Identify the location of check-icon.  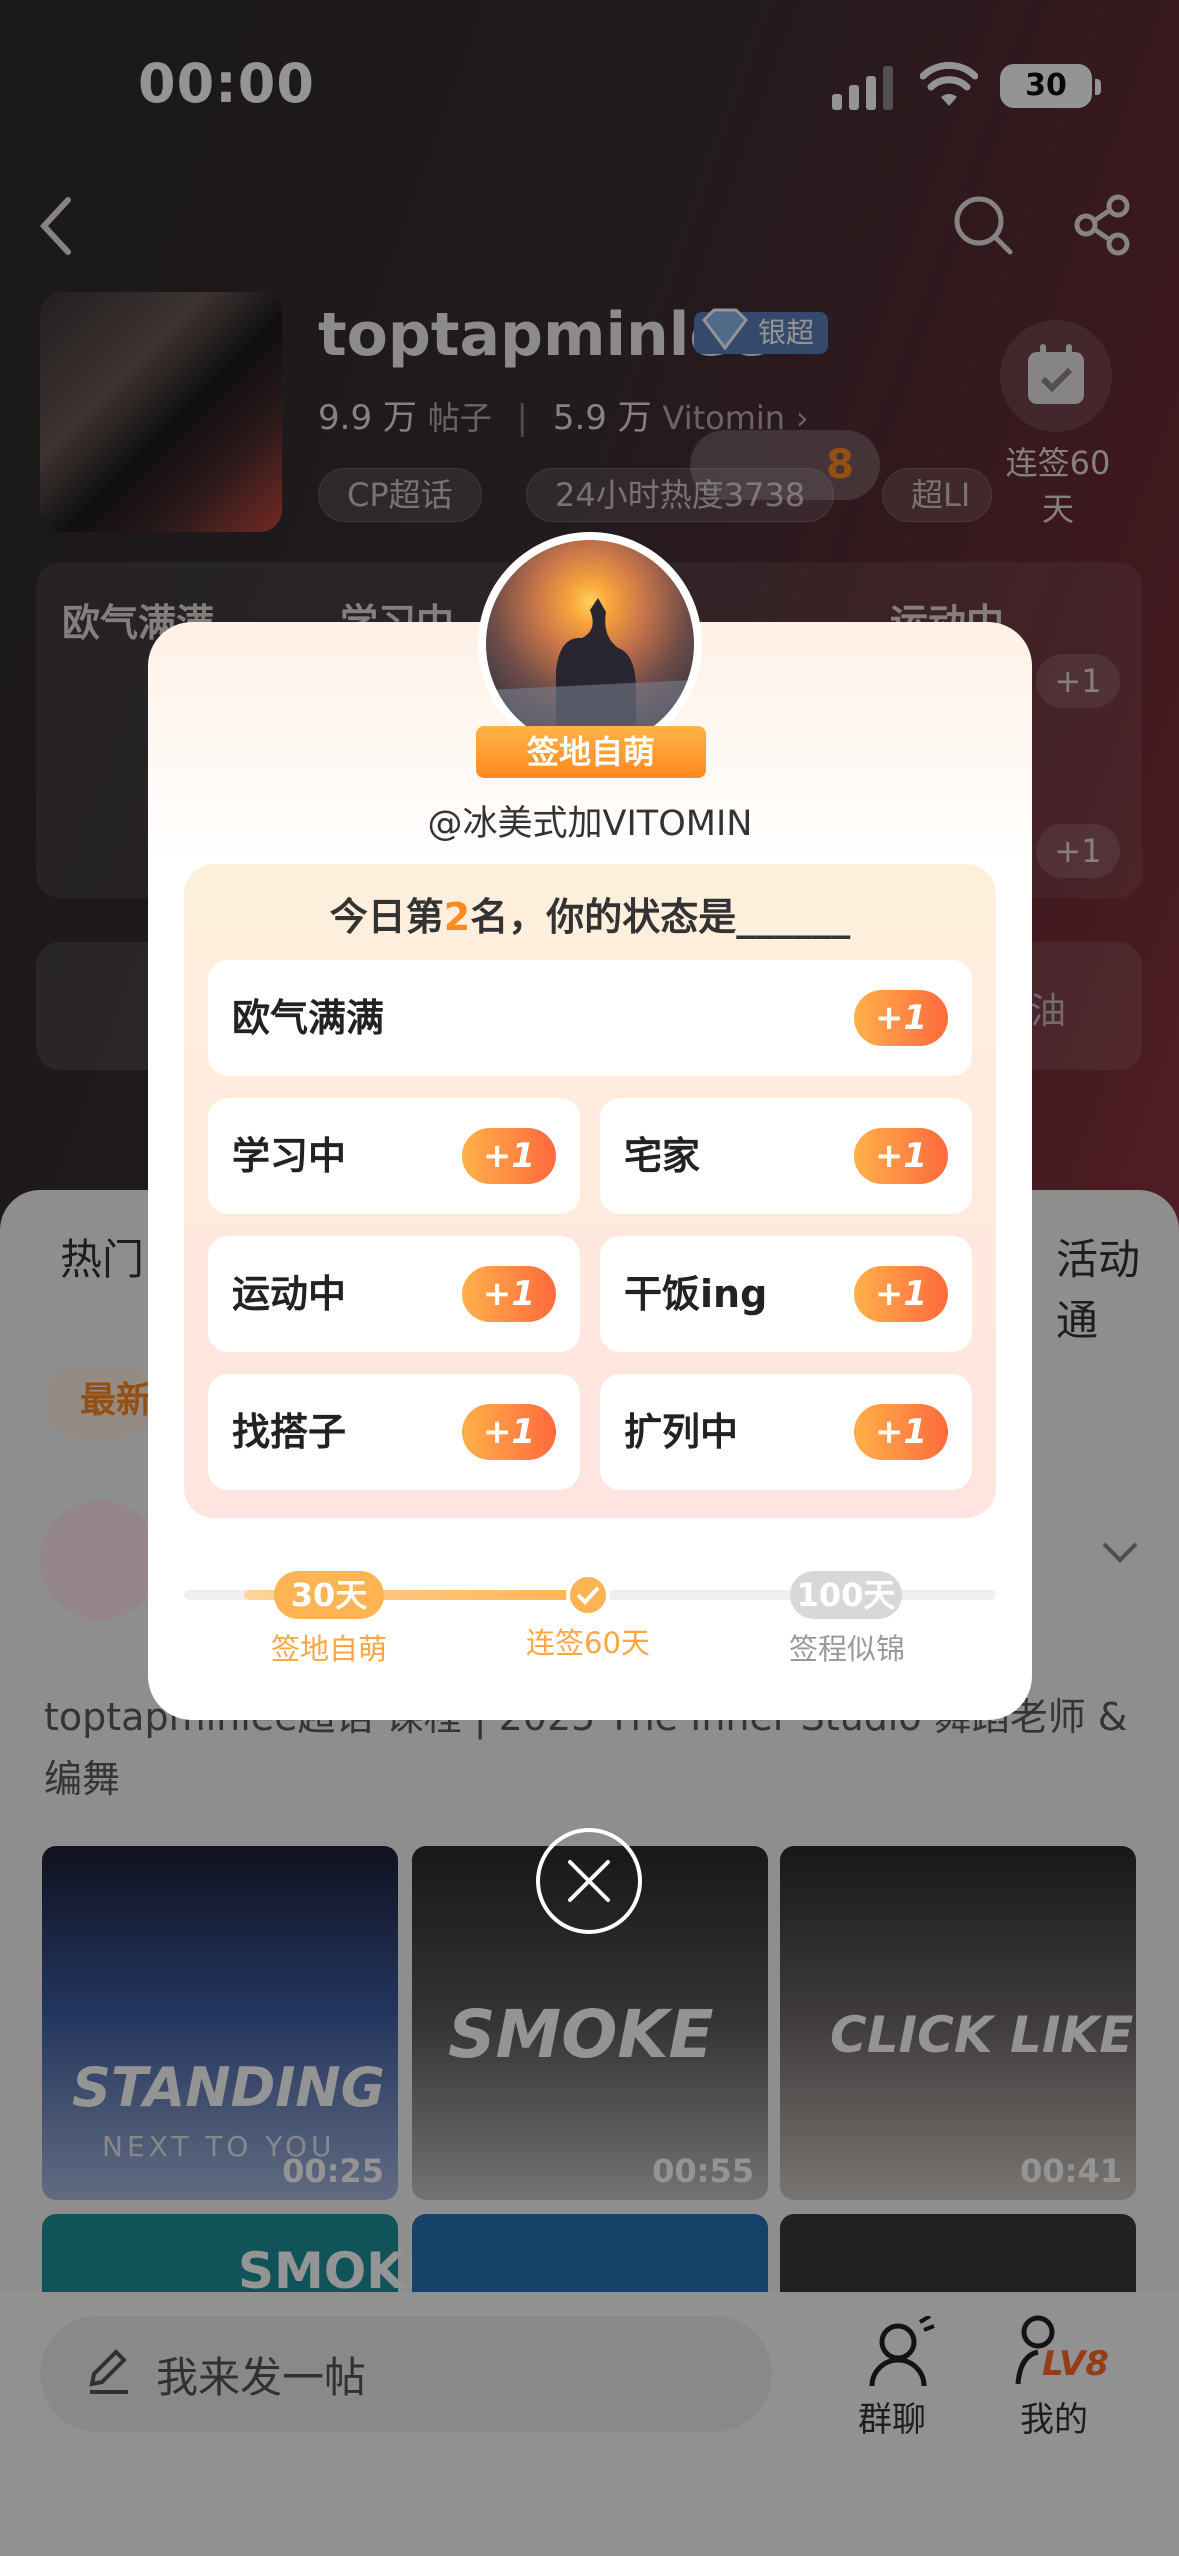
(588, 1595).